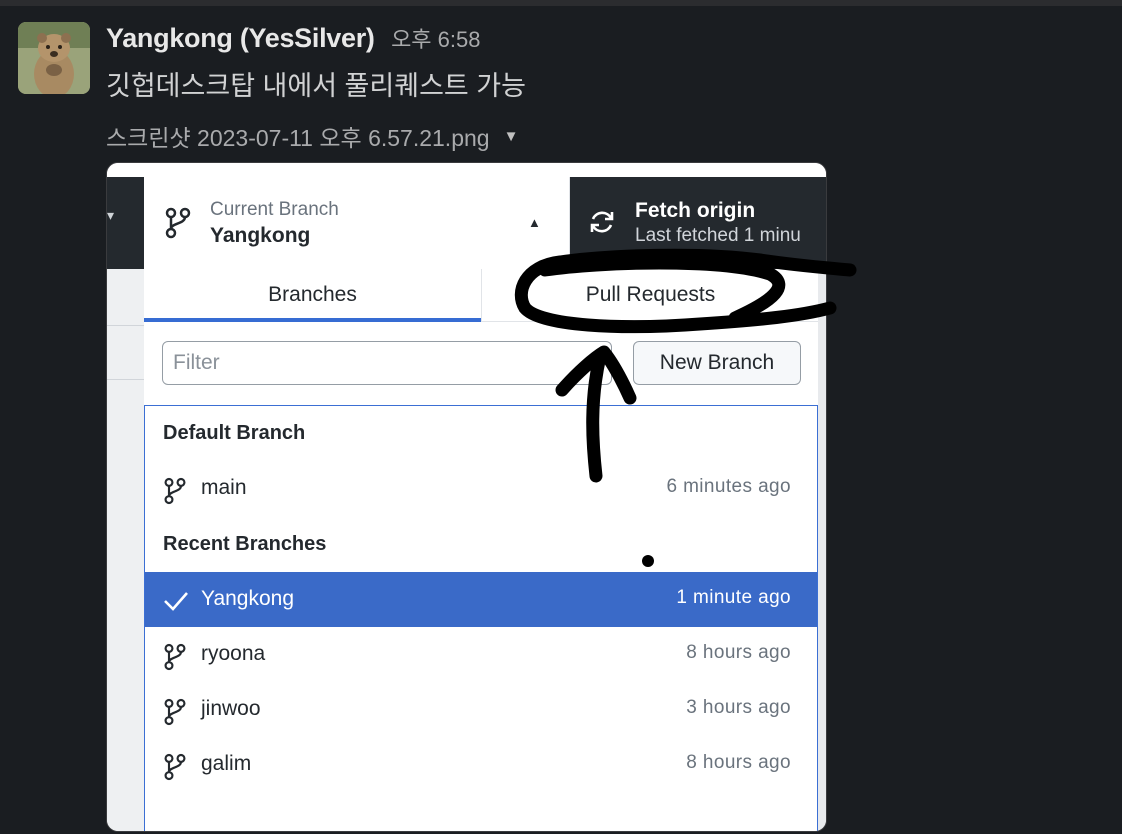 This screenshot has height=834, width=1122. Describe the element at coordinates (387, 363) in the screenshot. I see `filter-input: Filter` at that location.